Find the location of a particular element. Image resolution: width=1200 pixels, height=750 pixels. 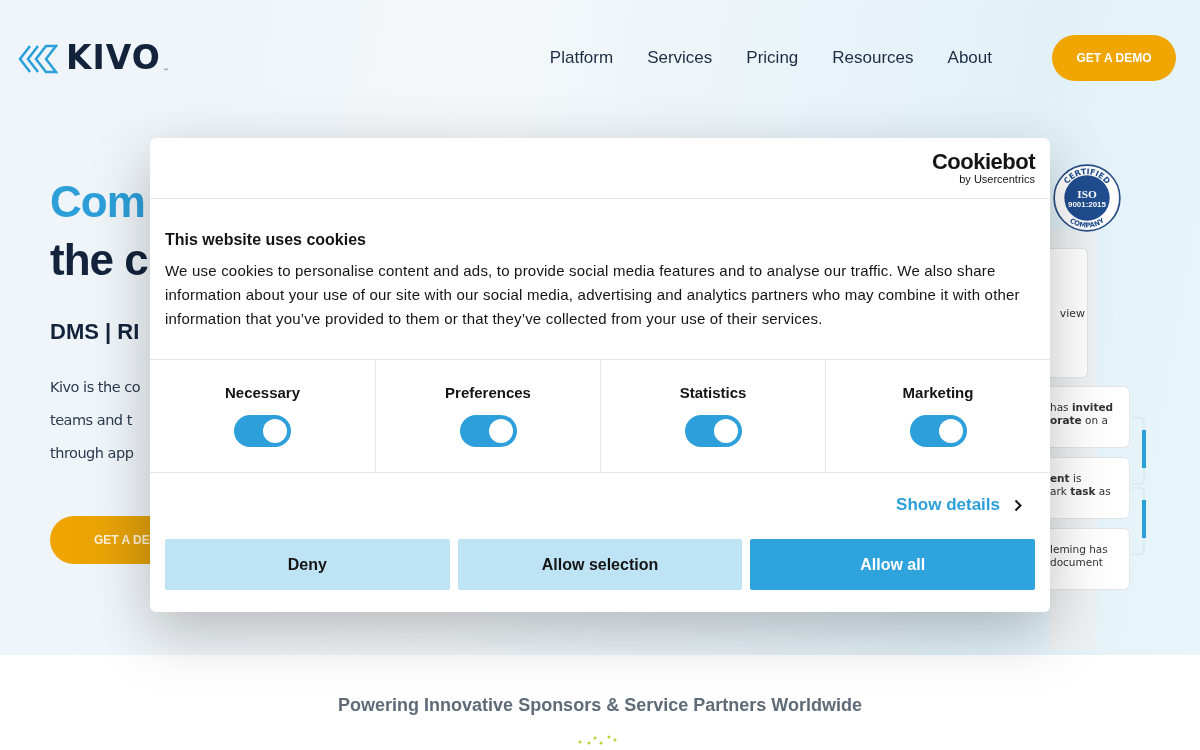

card-text: has invited is located at coordinates (1082, 407).